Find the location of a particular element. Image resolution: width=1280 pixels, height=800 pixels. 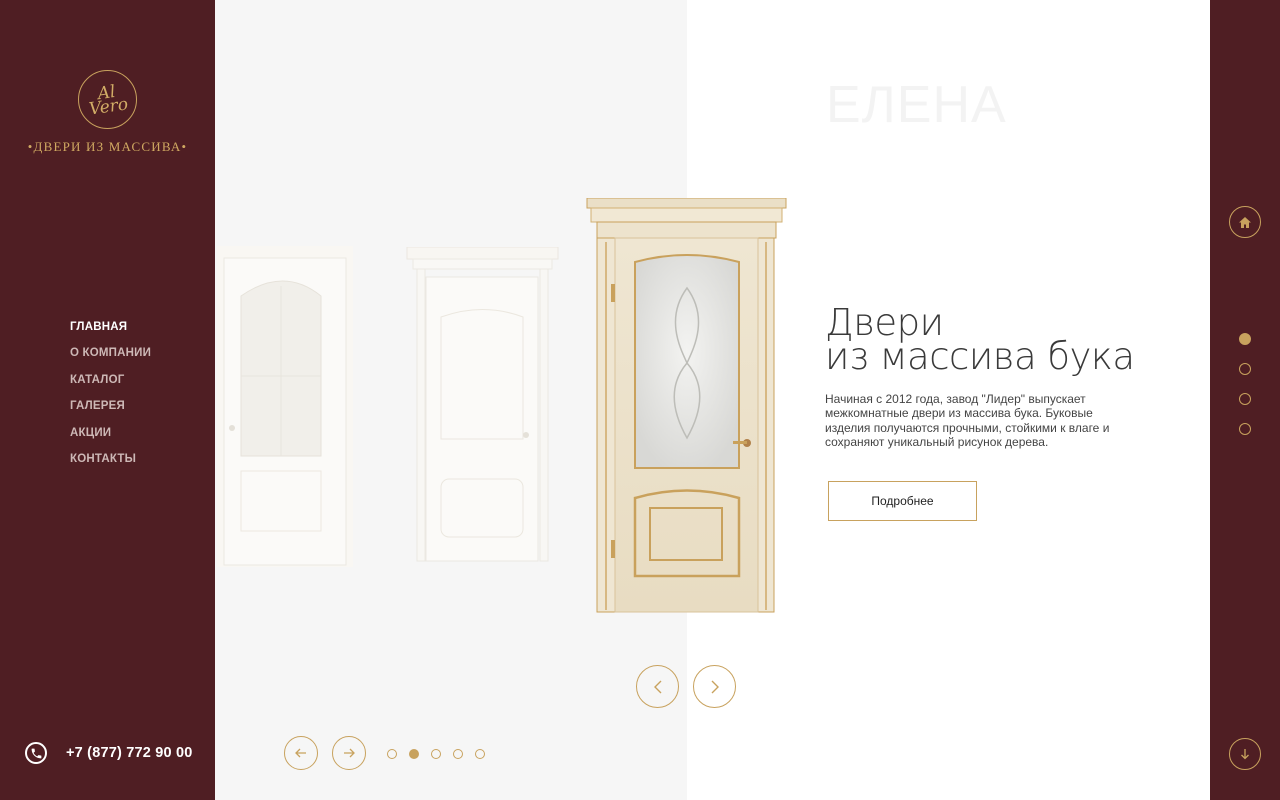

slide-headline: Двери из массива бука is located at coordinates (980, 341).